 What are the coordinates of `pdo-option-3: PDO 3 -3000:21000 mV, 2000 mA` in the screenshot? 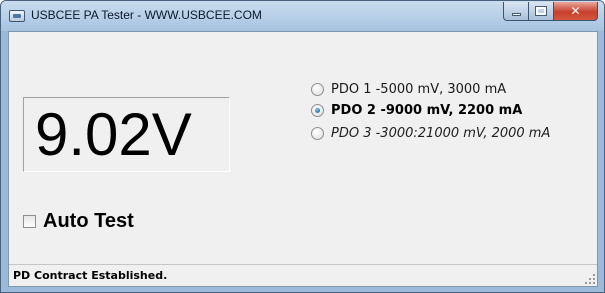 It's located at (430, 133).